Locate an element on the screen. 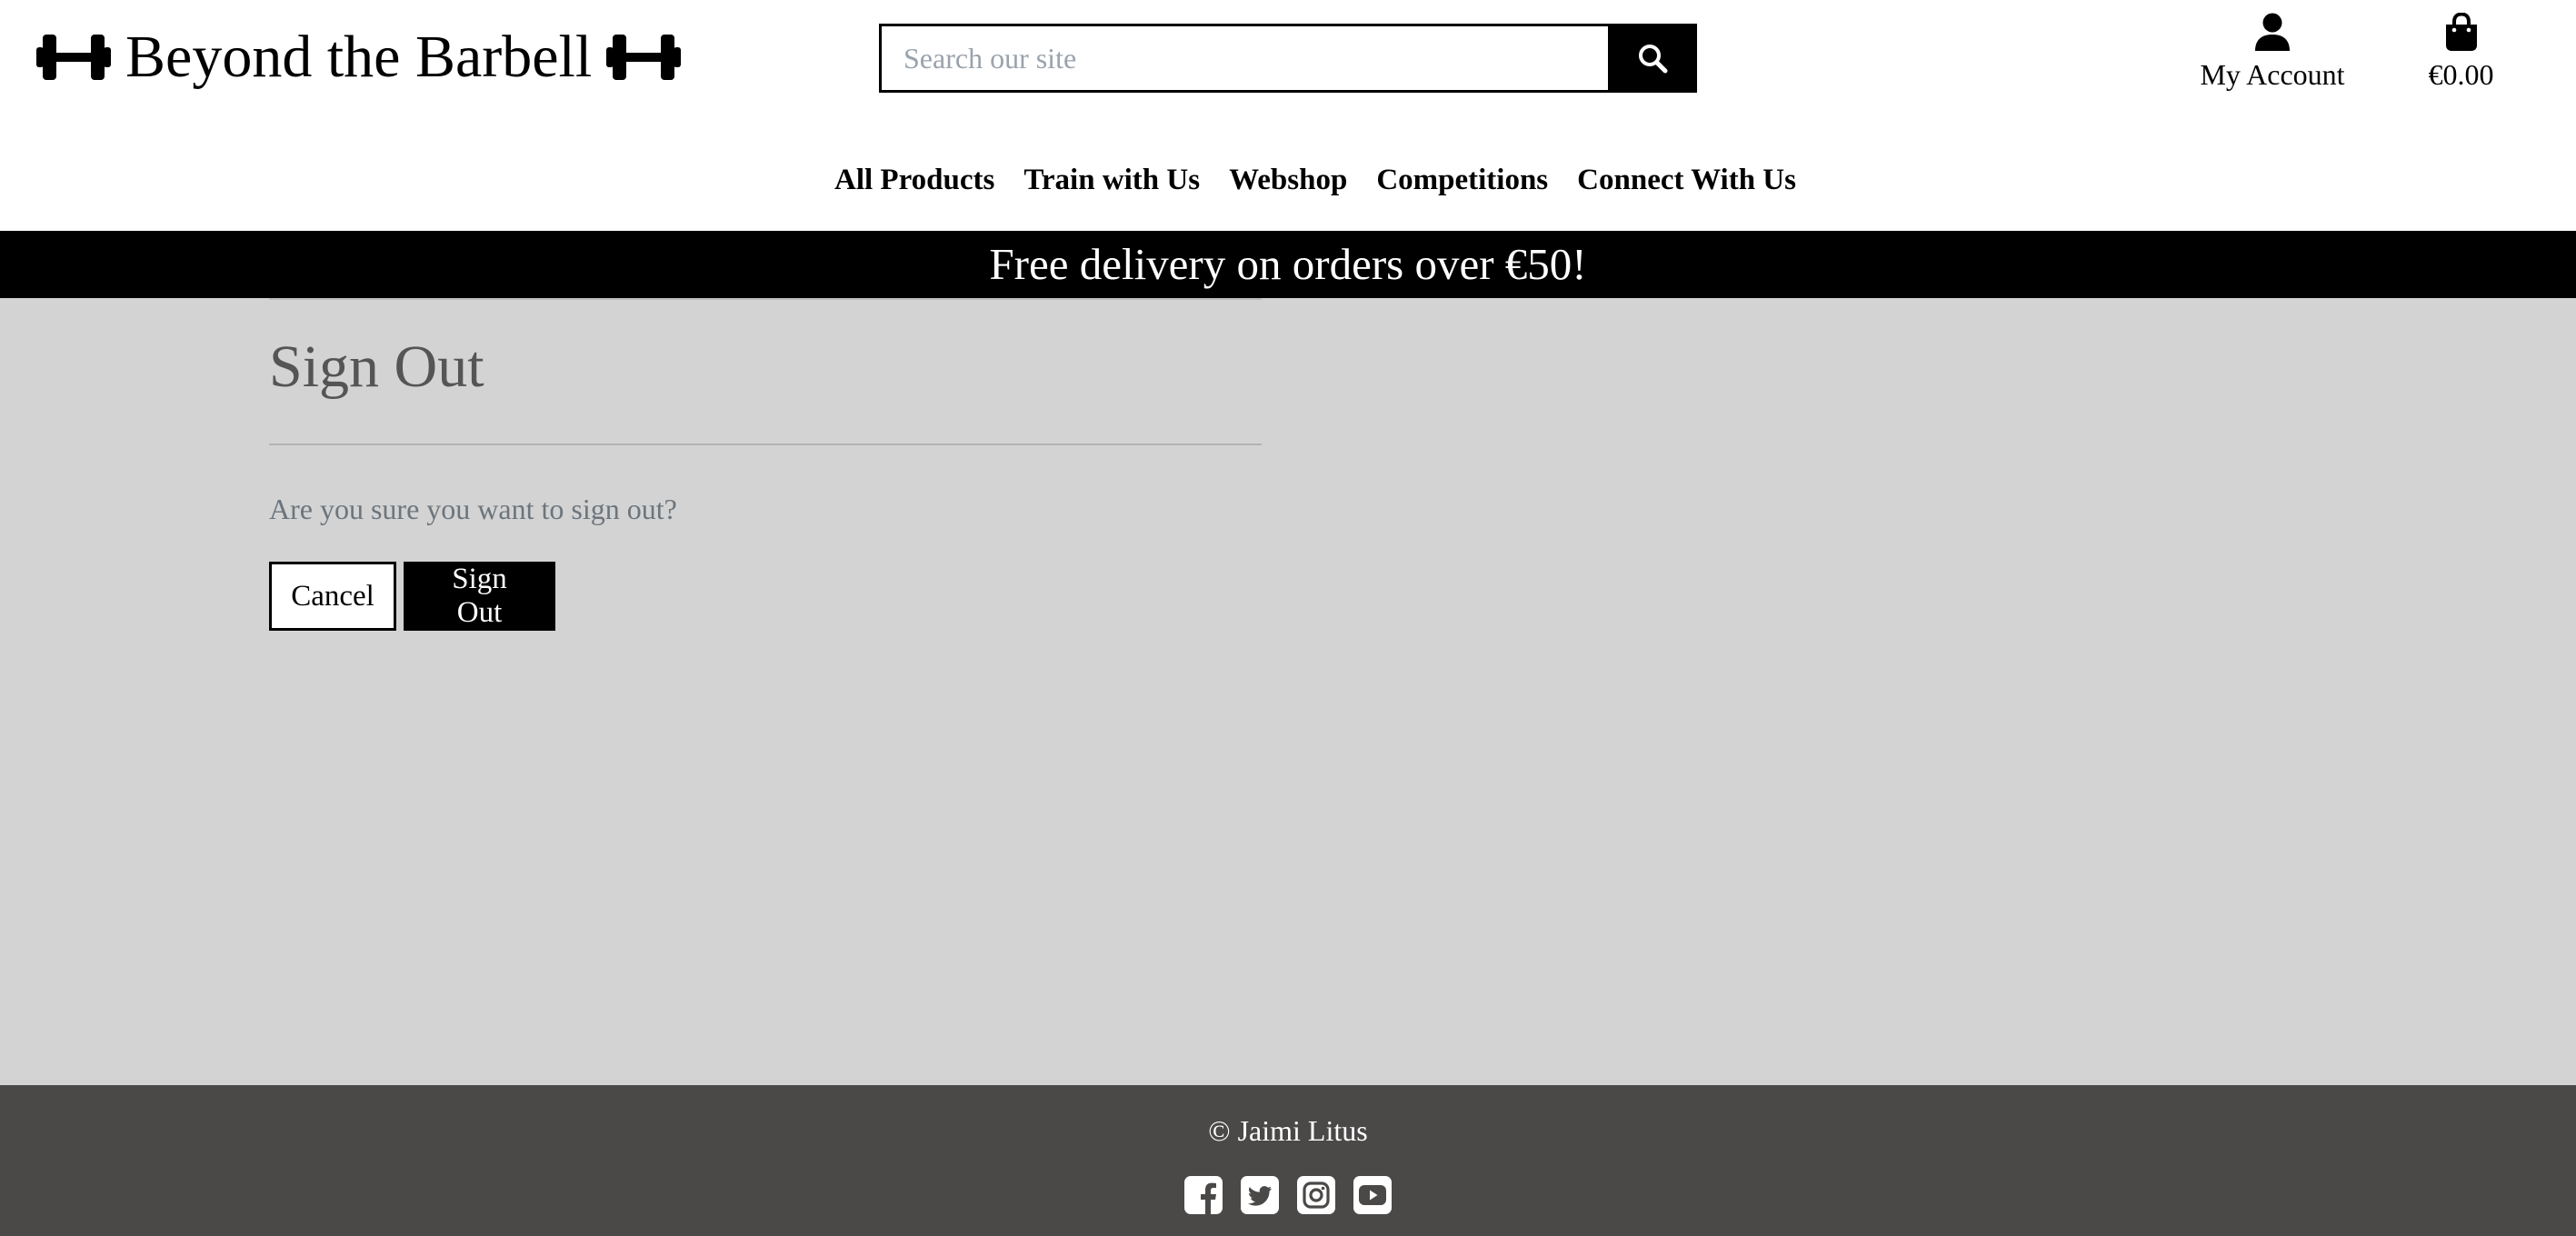 Image resolution: width=2576 pixels, height=1236 pixels. search-form is located at coordinates (1288, 58).